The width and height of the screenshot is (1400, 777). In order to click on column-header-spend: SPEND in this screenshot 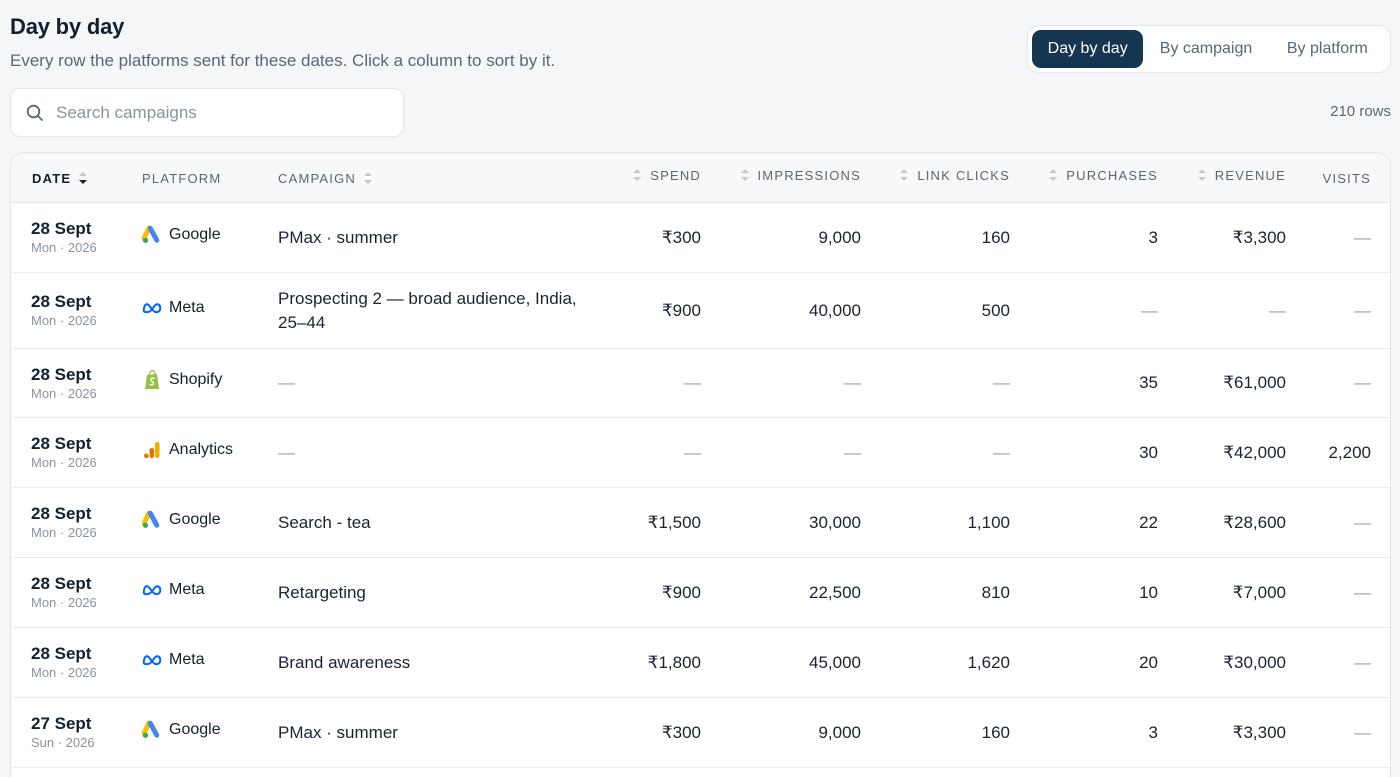, I will do `click(636, 176)`.